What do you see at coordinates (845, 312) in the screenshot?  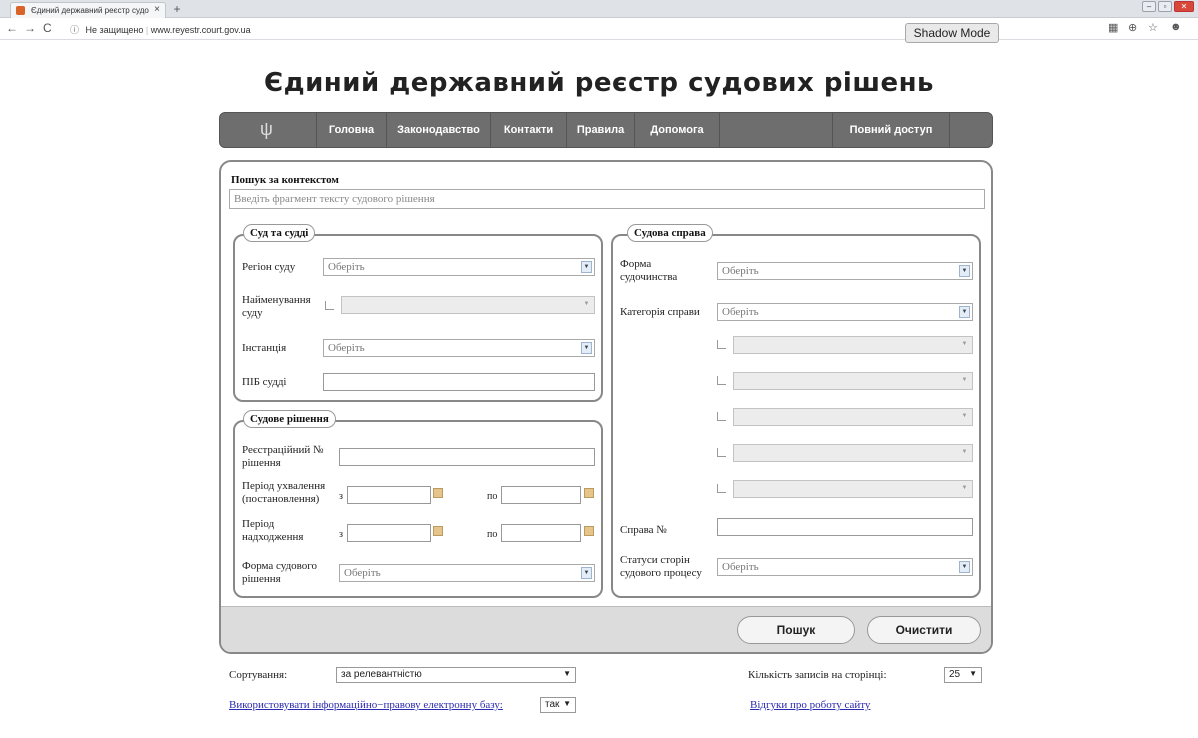 I see `category-select: Оберіть ▼` at bounding box center [845, 312].